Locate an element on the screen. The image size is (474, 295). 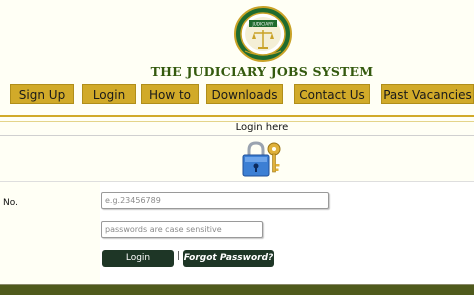
forgot-password-button: Forgot Password? is located at coordinates (228, 258).